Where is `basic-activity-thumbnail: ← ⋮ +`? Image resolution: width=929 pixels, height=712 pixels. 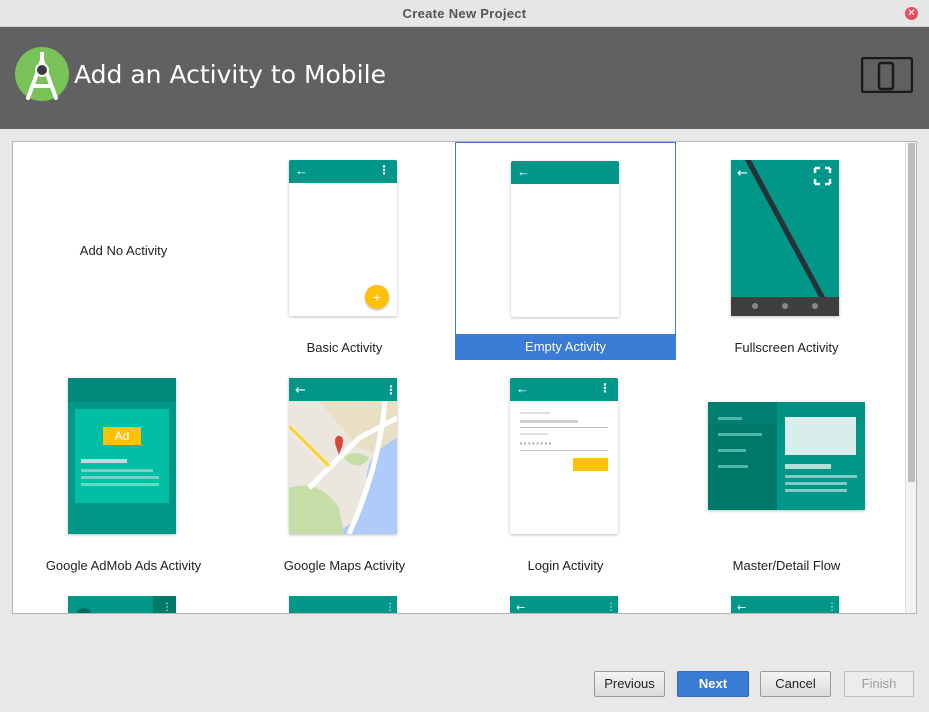 basic-activity-thumbnail: ← ⋮ + is located at coordinates (343, 238).